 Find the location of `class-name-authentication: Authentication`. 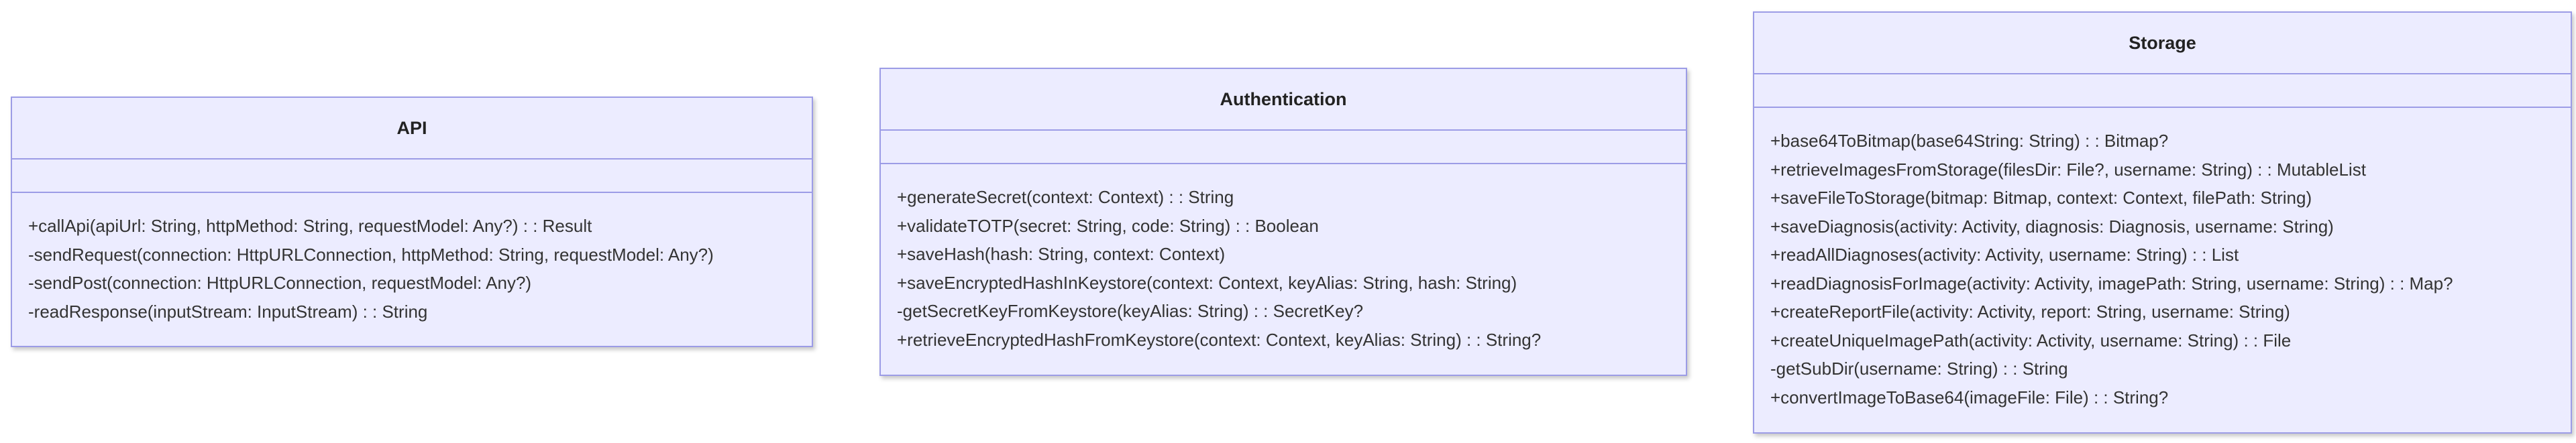

class-name-authentication: Authentication is located at coordinates (1283, 100).